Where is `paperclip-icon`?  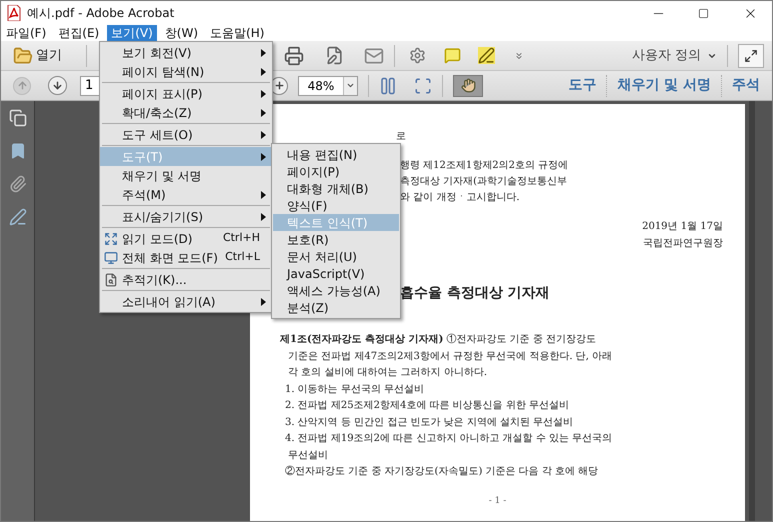
paperclip-icon is located at coordinates (17, 184).